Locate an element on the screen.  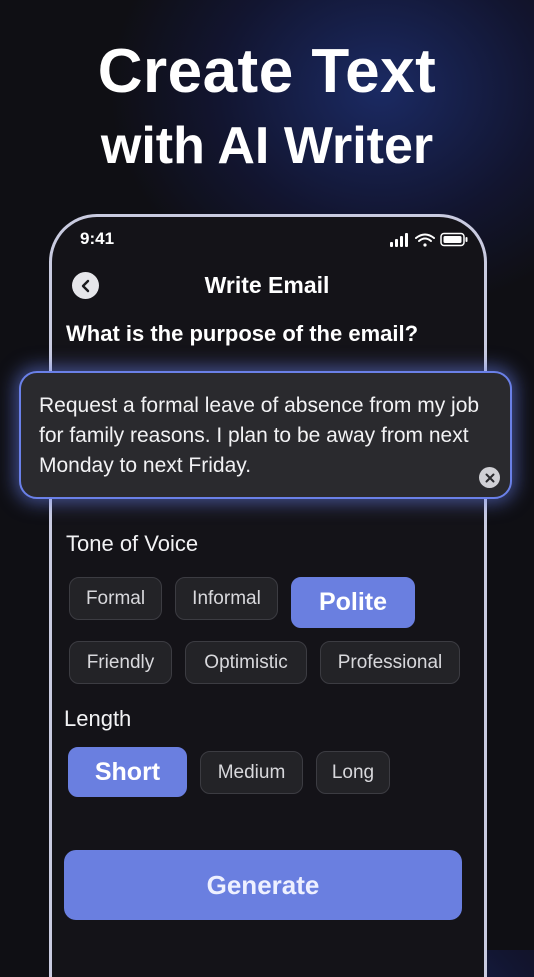
page-title: Write Email is located at coordinates (267, 285).